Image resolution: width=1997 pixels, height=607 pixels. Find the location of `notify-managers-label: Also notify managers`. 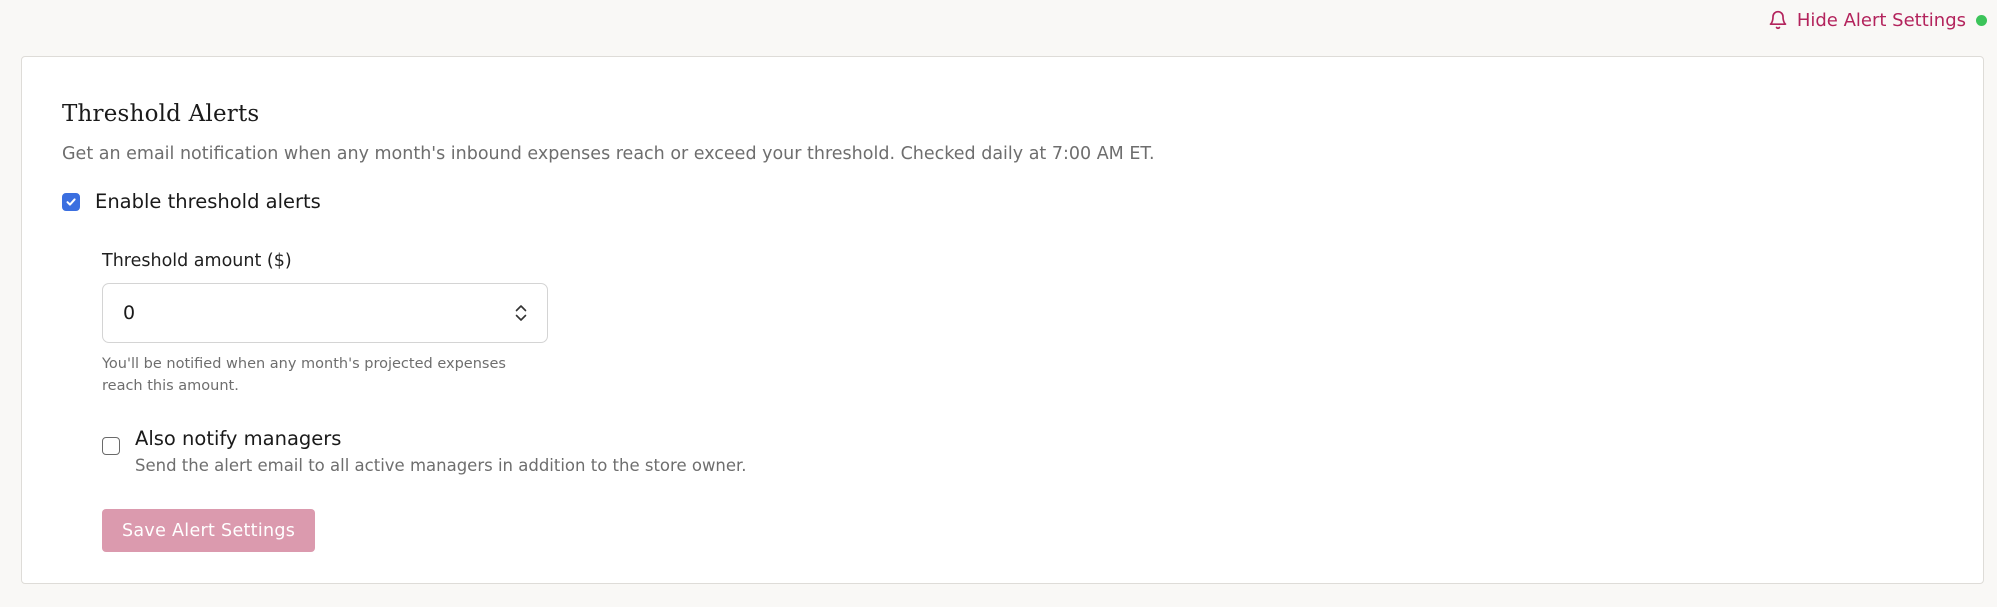

notify-managers-label: Also notify managers is located at coordinates (238, 438).